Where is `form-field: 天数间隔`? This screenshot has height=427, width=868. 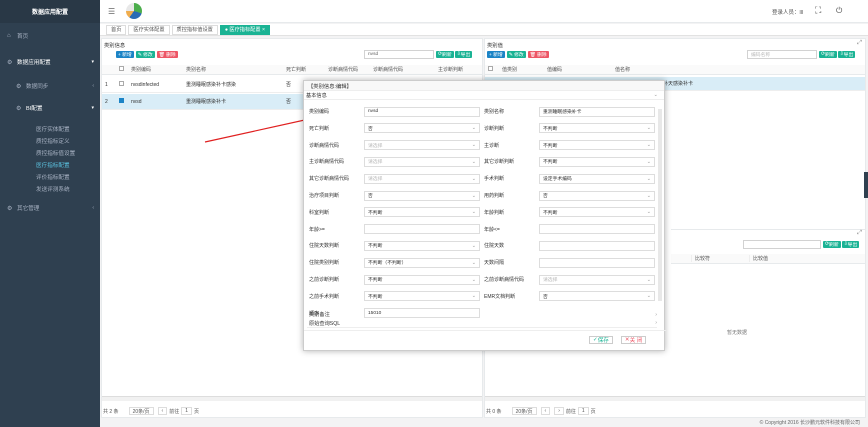 form-field: 天数间隔 is located at coordinates (569, 262).